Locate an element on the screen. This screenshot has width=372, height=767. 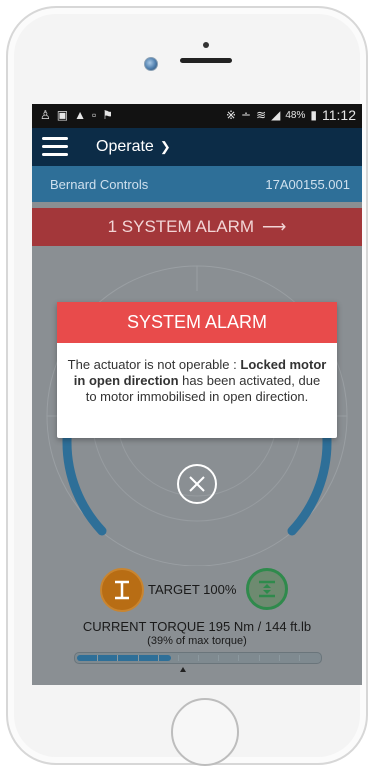
bluetooth-icon: ※ is located at coordinates (231, 115).